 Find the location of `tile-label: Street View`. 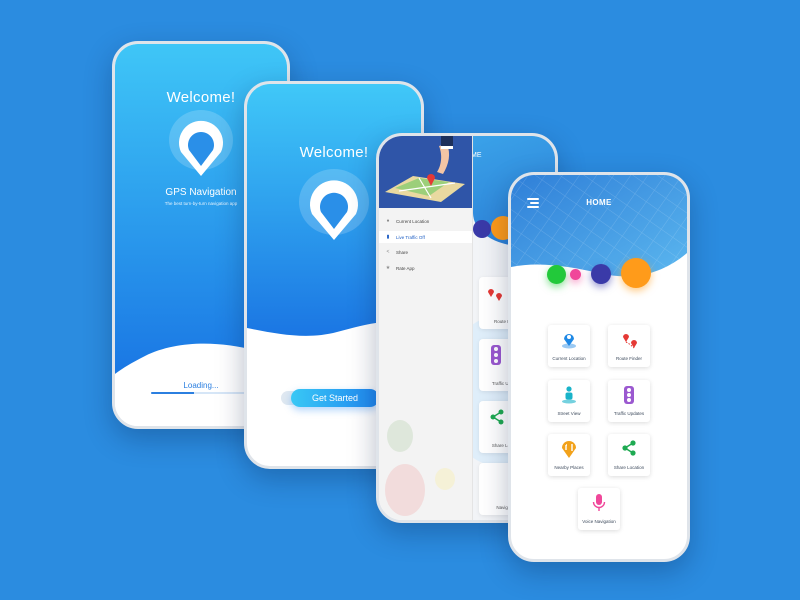

tile-label: Street View is located at coordinates (569, 413).